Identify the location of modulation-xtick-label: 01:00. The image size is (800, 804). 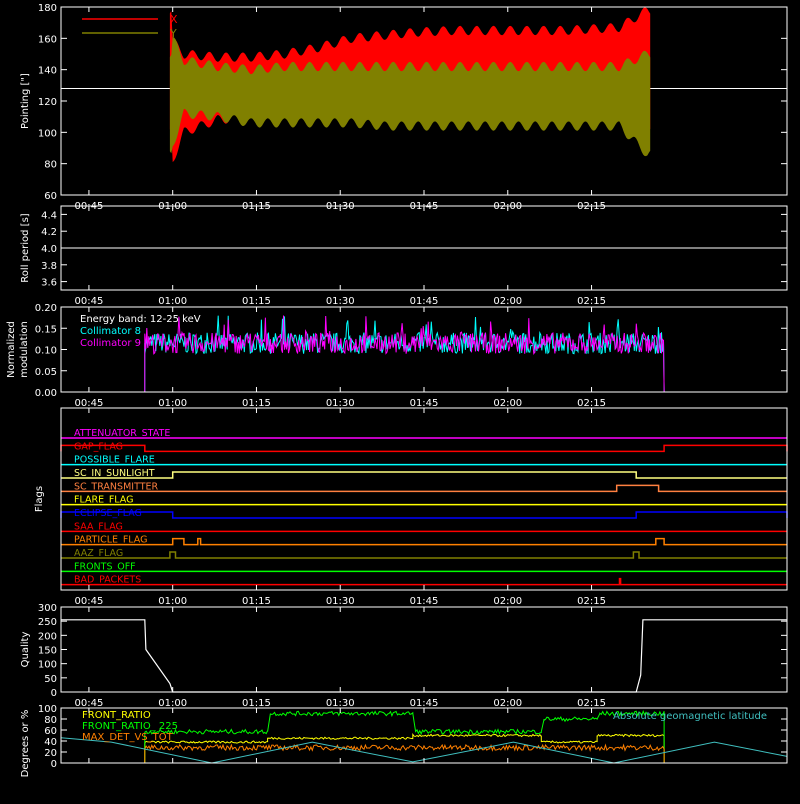
(172, 403).